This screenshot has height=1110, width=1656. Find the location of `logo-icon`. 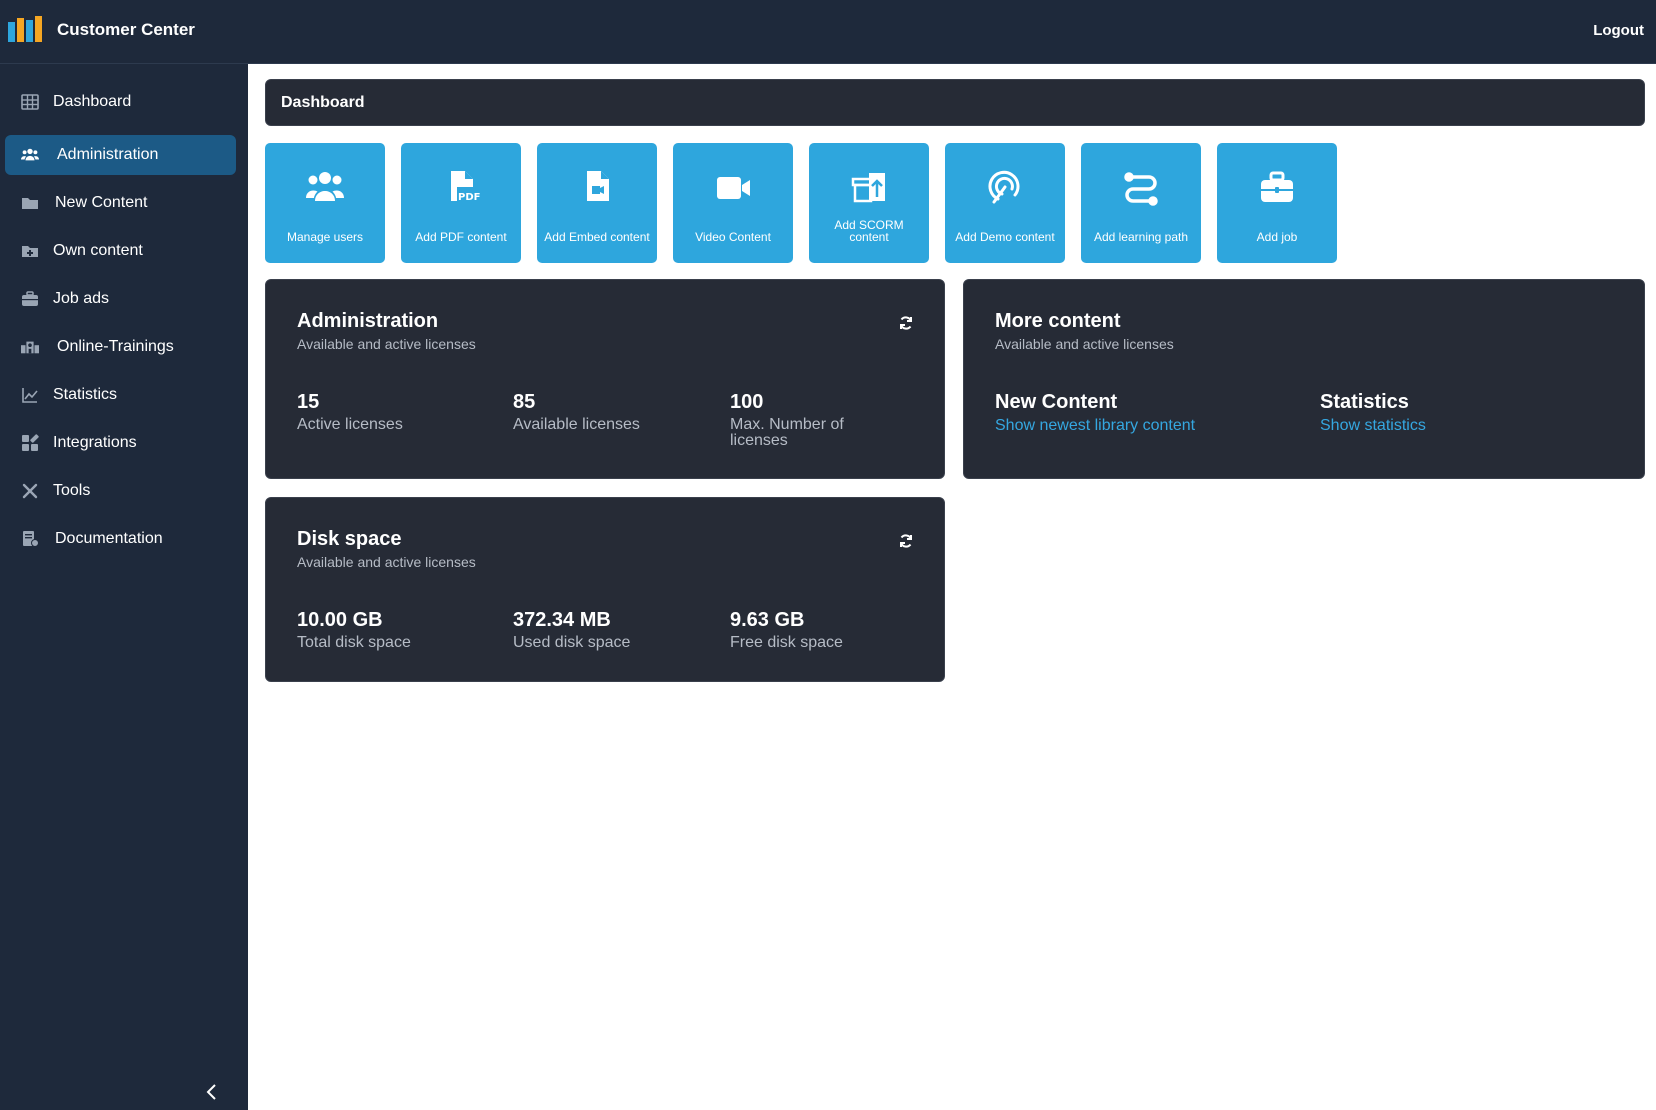

logo-icon is located at coordinates (25, 29).